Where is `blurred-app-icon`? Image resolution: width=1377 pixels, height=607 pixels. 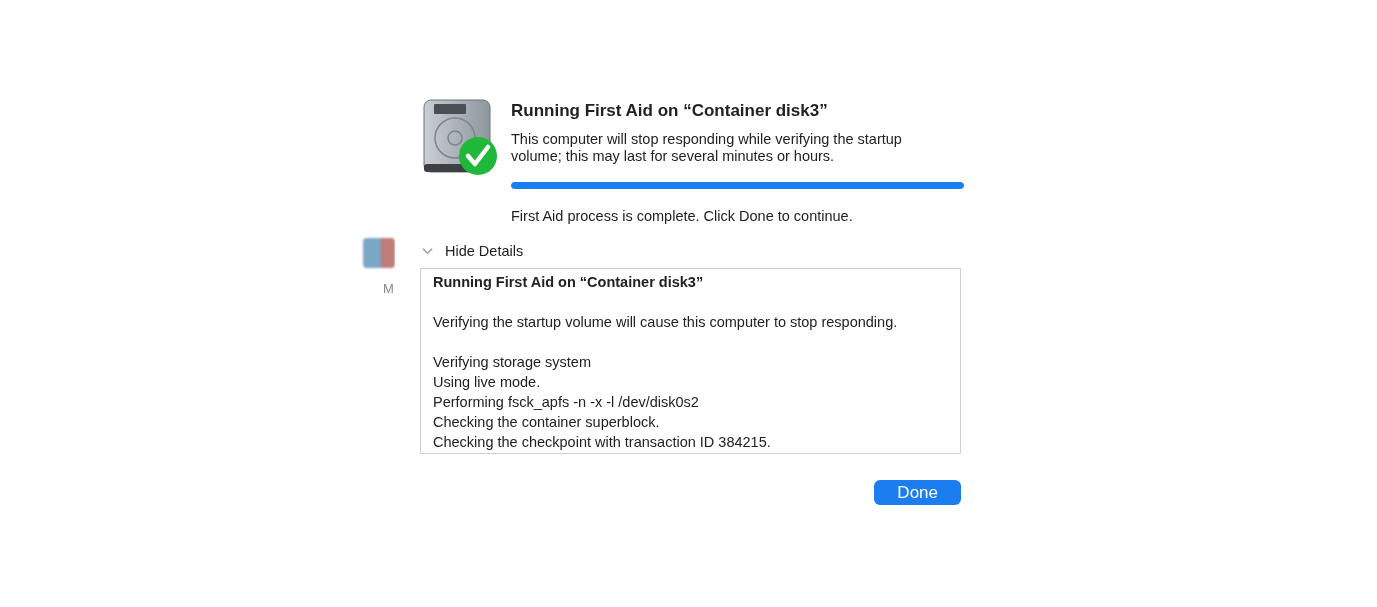 blurred-app-icon is located at coordinates (379, 253).